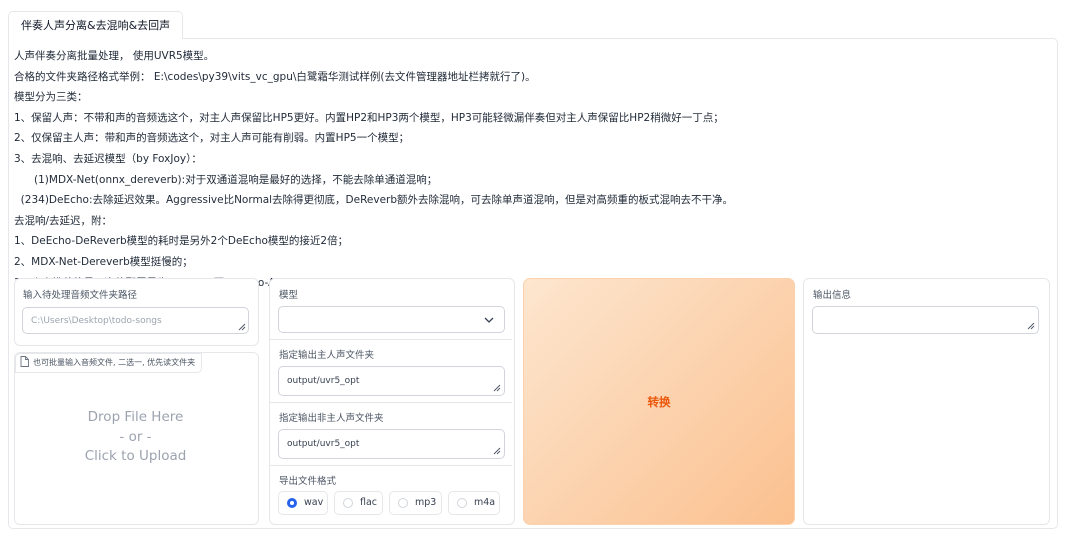 This screenshot has width=1080, height=554. I want to click on file-icon, so click(24, 361).